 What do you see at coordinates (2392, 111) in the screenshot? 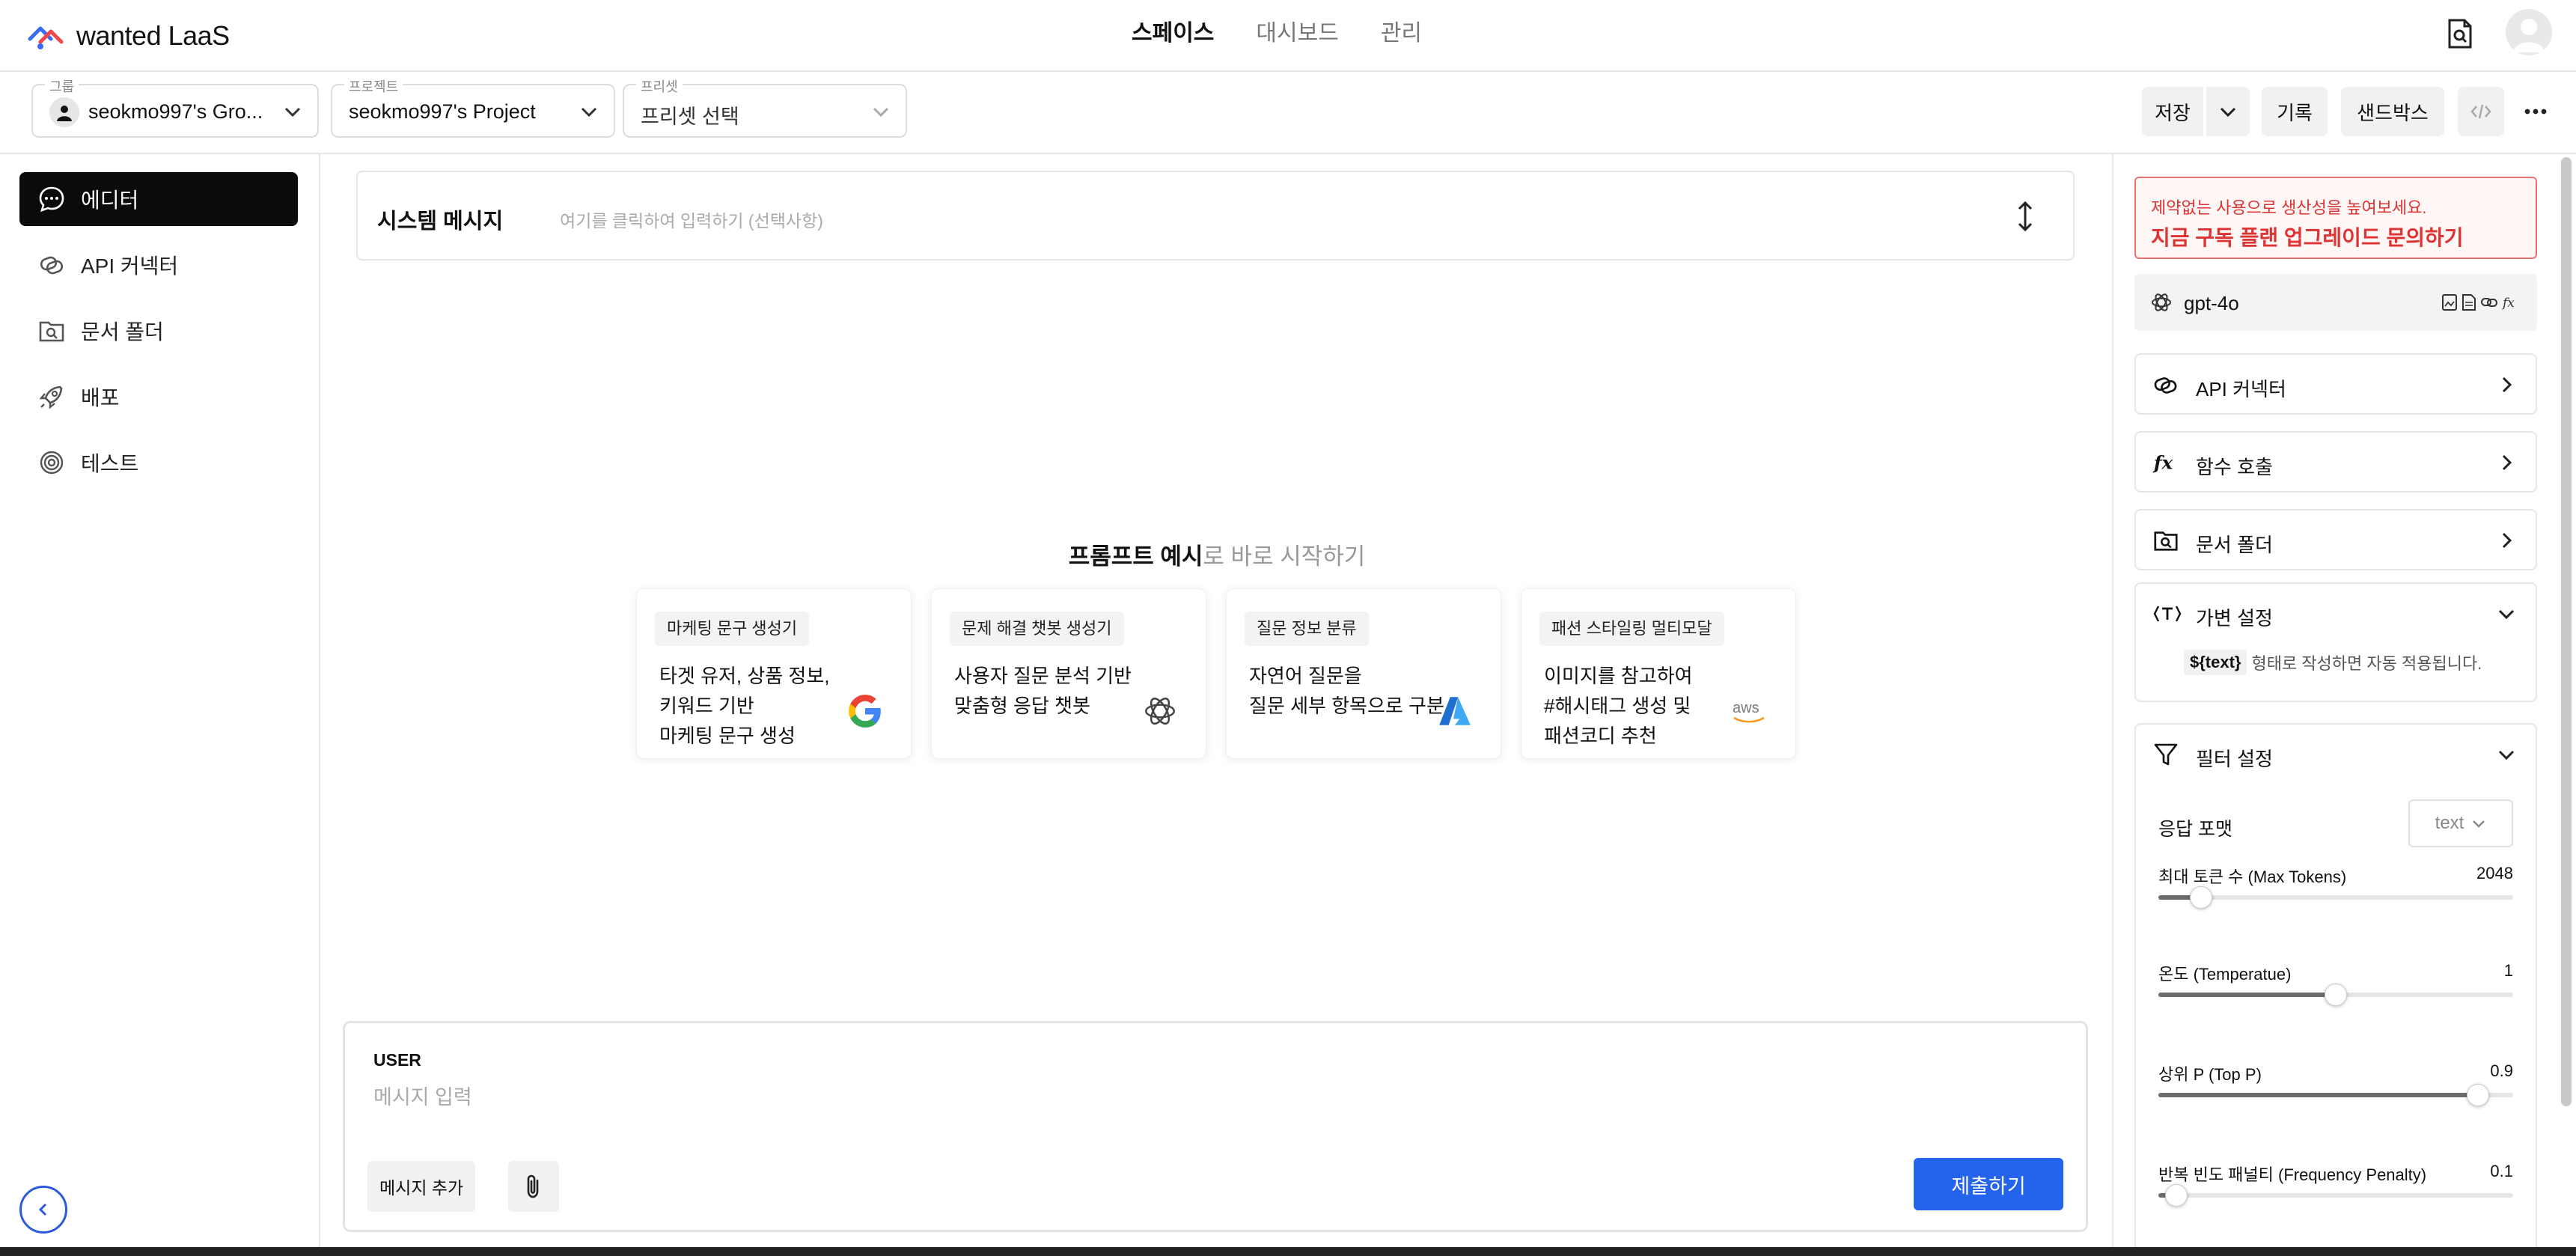
I see `sandbox-button: 샌드박스` at bounding box center [2392, 111].